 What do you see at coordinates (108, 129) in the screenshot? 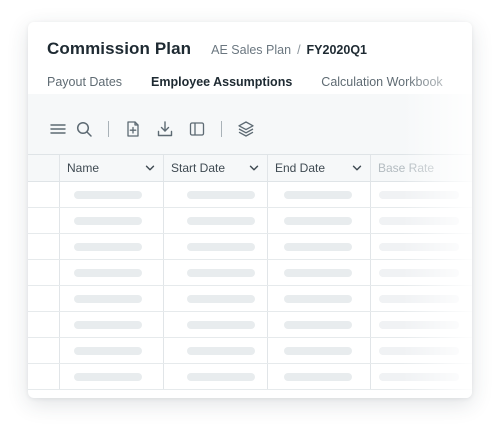
I see `toolbar-divider` at bounding box center [108, 129].